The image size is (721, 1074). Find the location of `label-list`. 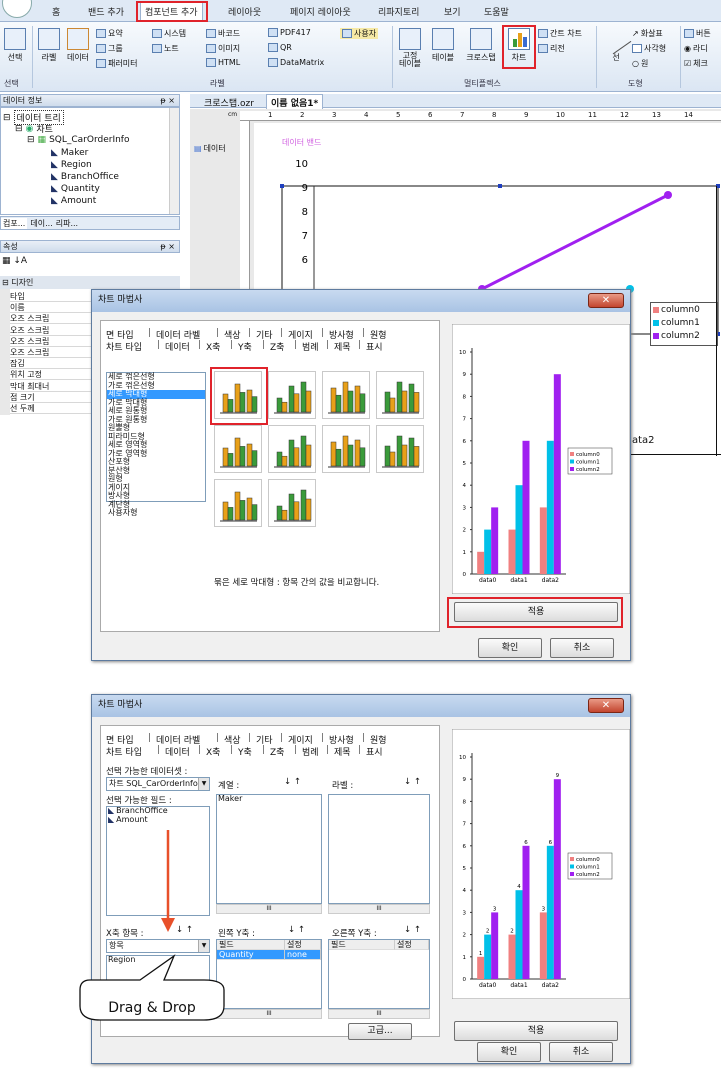

label-list is located at coordinates (379, 849).